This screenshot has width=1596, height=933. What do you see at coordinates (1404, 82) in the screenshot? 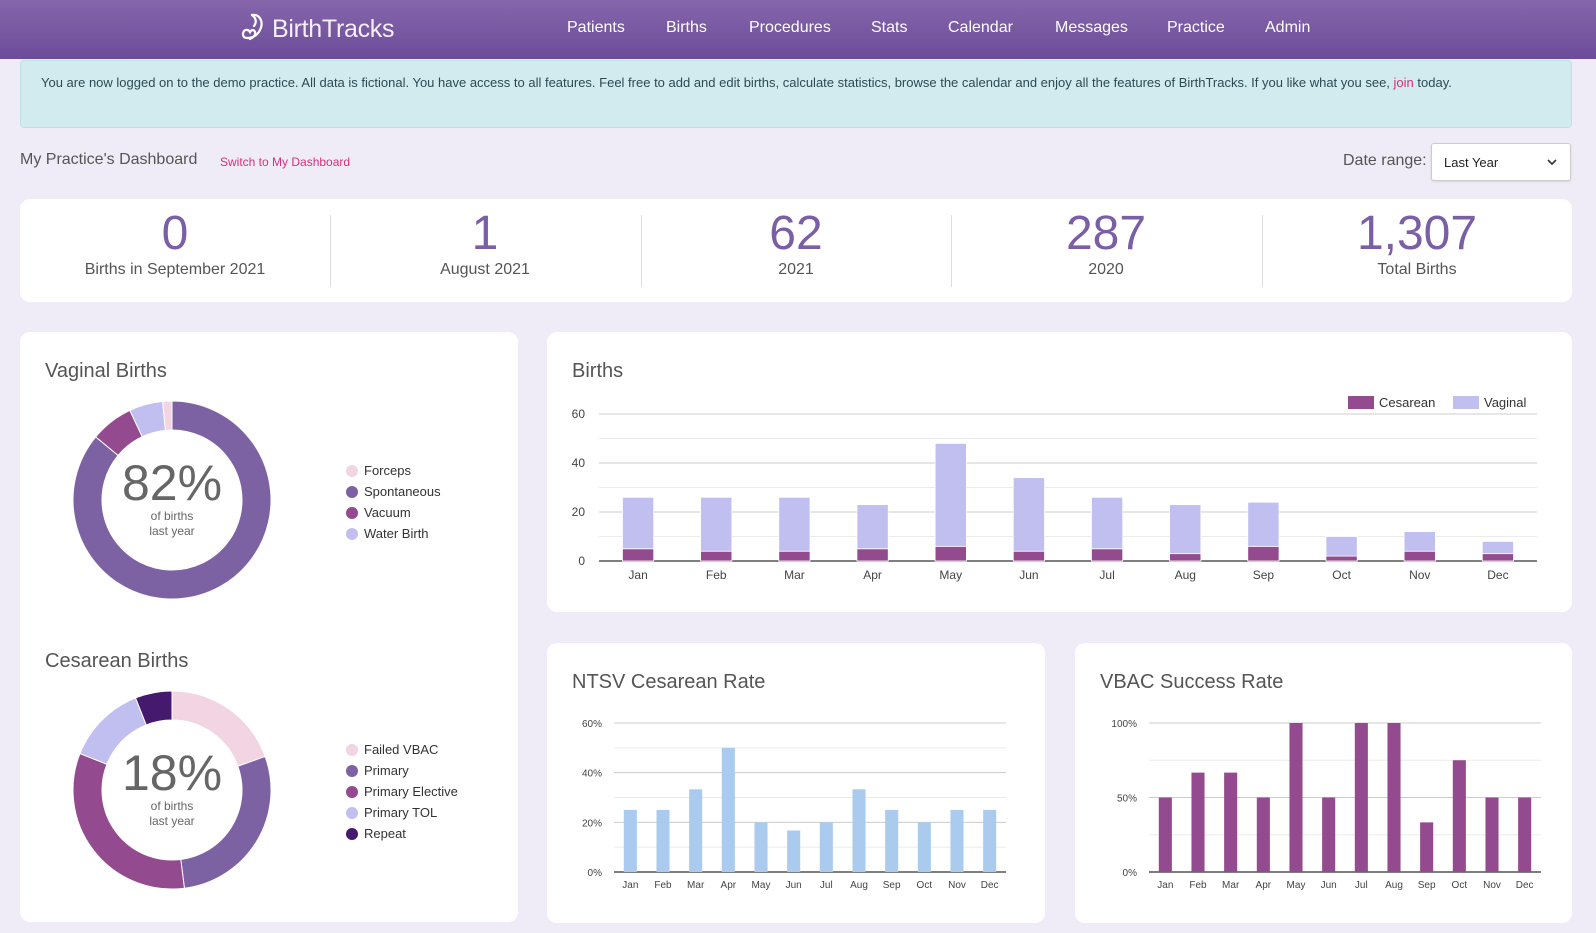
I see `join-link: join` at bounding box center [1404, 82].